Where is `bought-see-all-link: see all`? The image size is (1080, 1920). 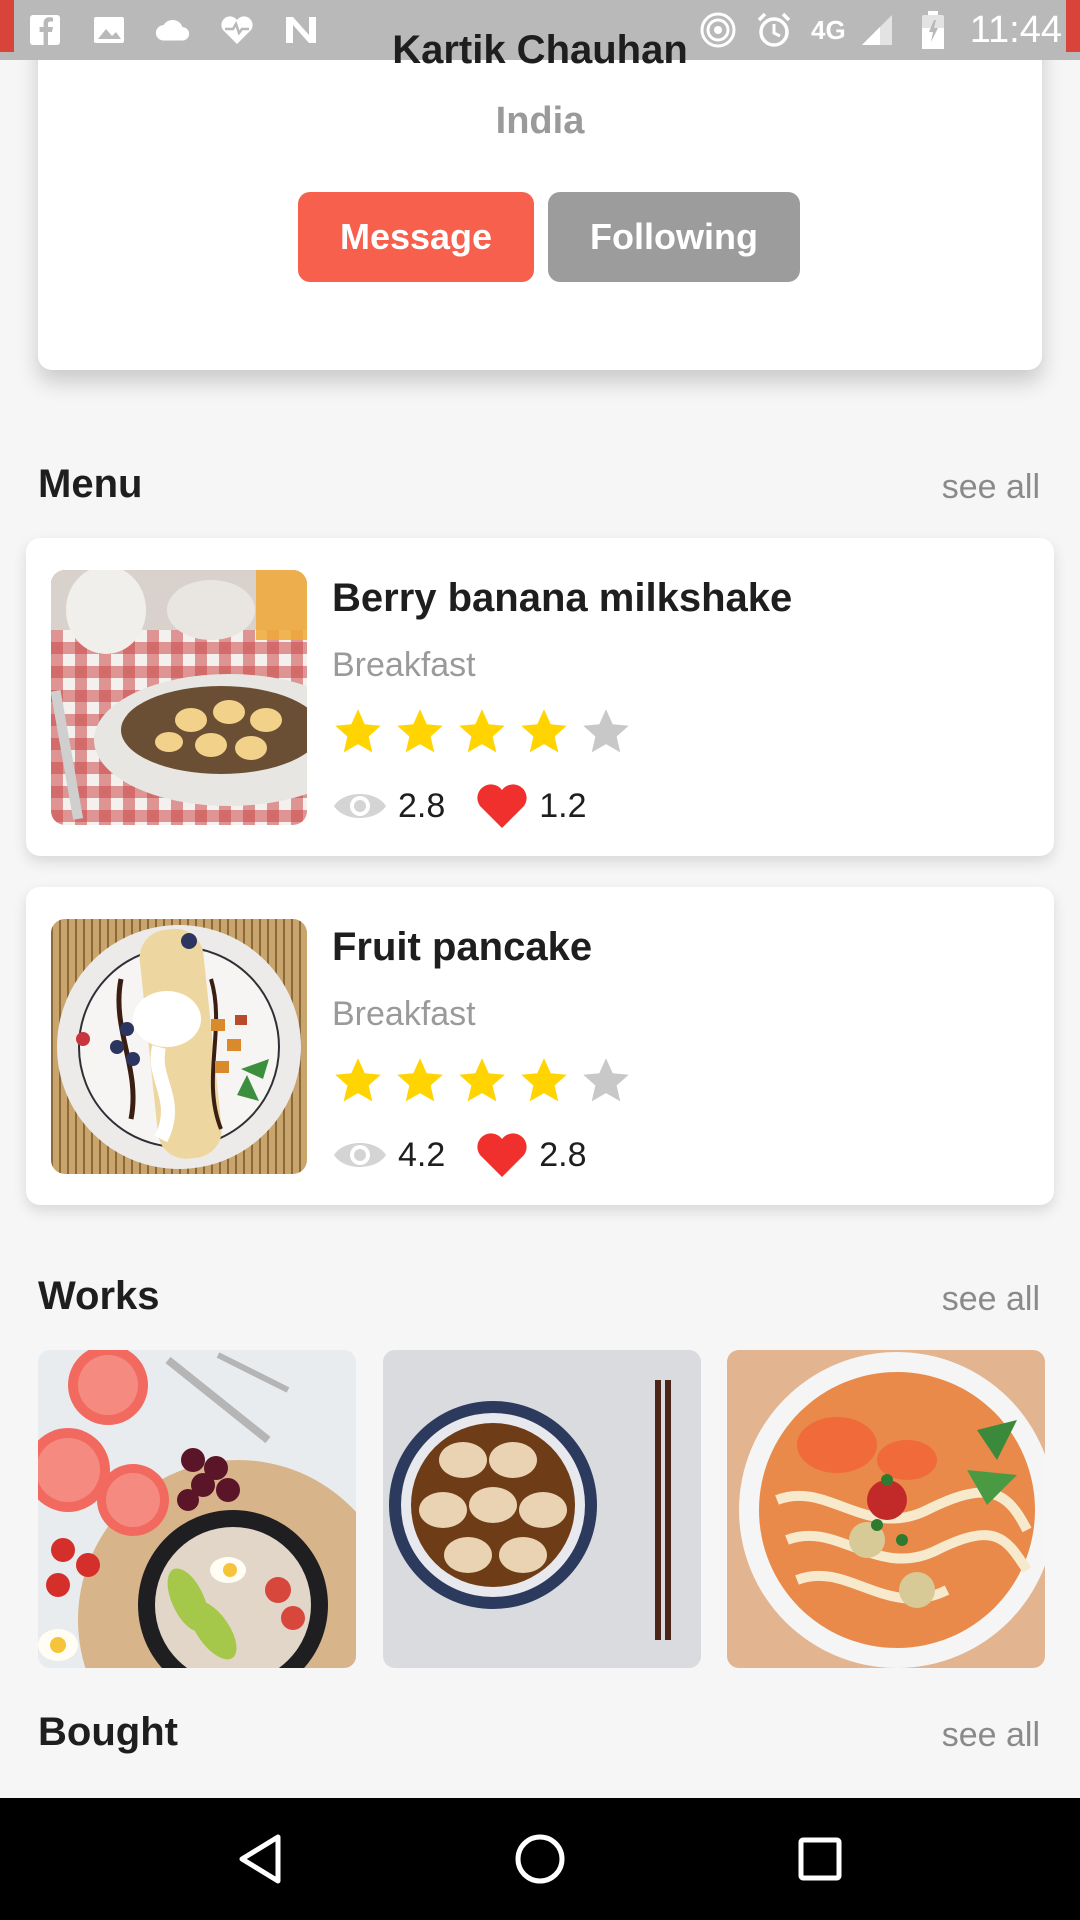 bought-see-all-link: see all is located at coordinates (991, 1735).